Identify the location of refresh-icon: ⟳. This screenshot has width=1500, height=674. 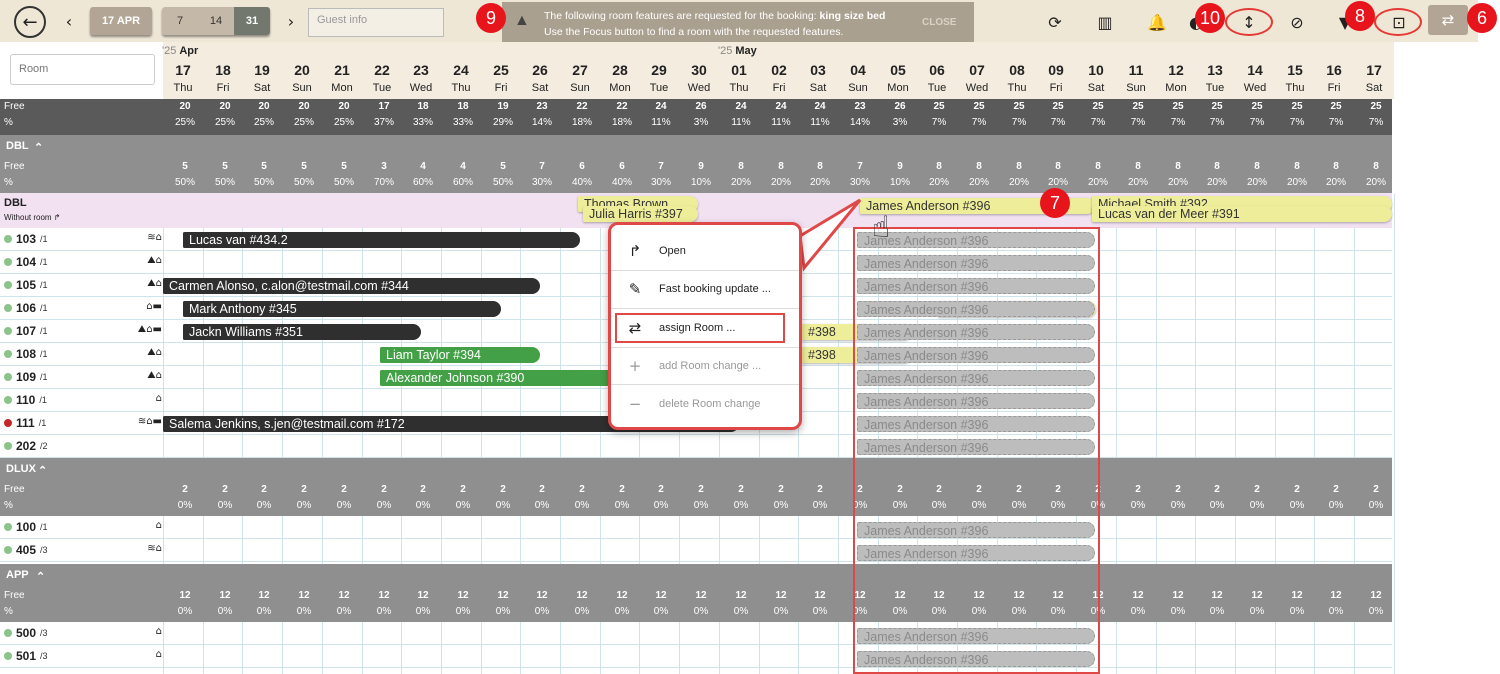
(1055, 22).